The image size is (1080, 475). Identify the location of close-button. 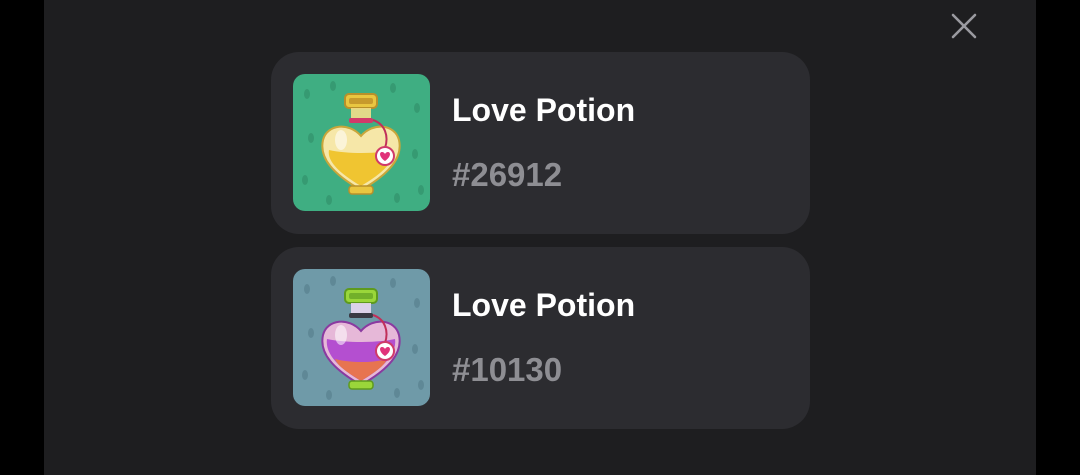
(964, 26).